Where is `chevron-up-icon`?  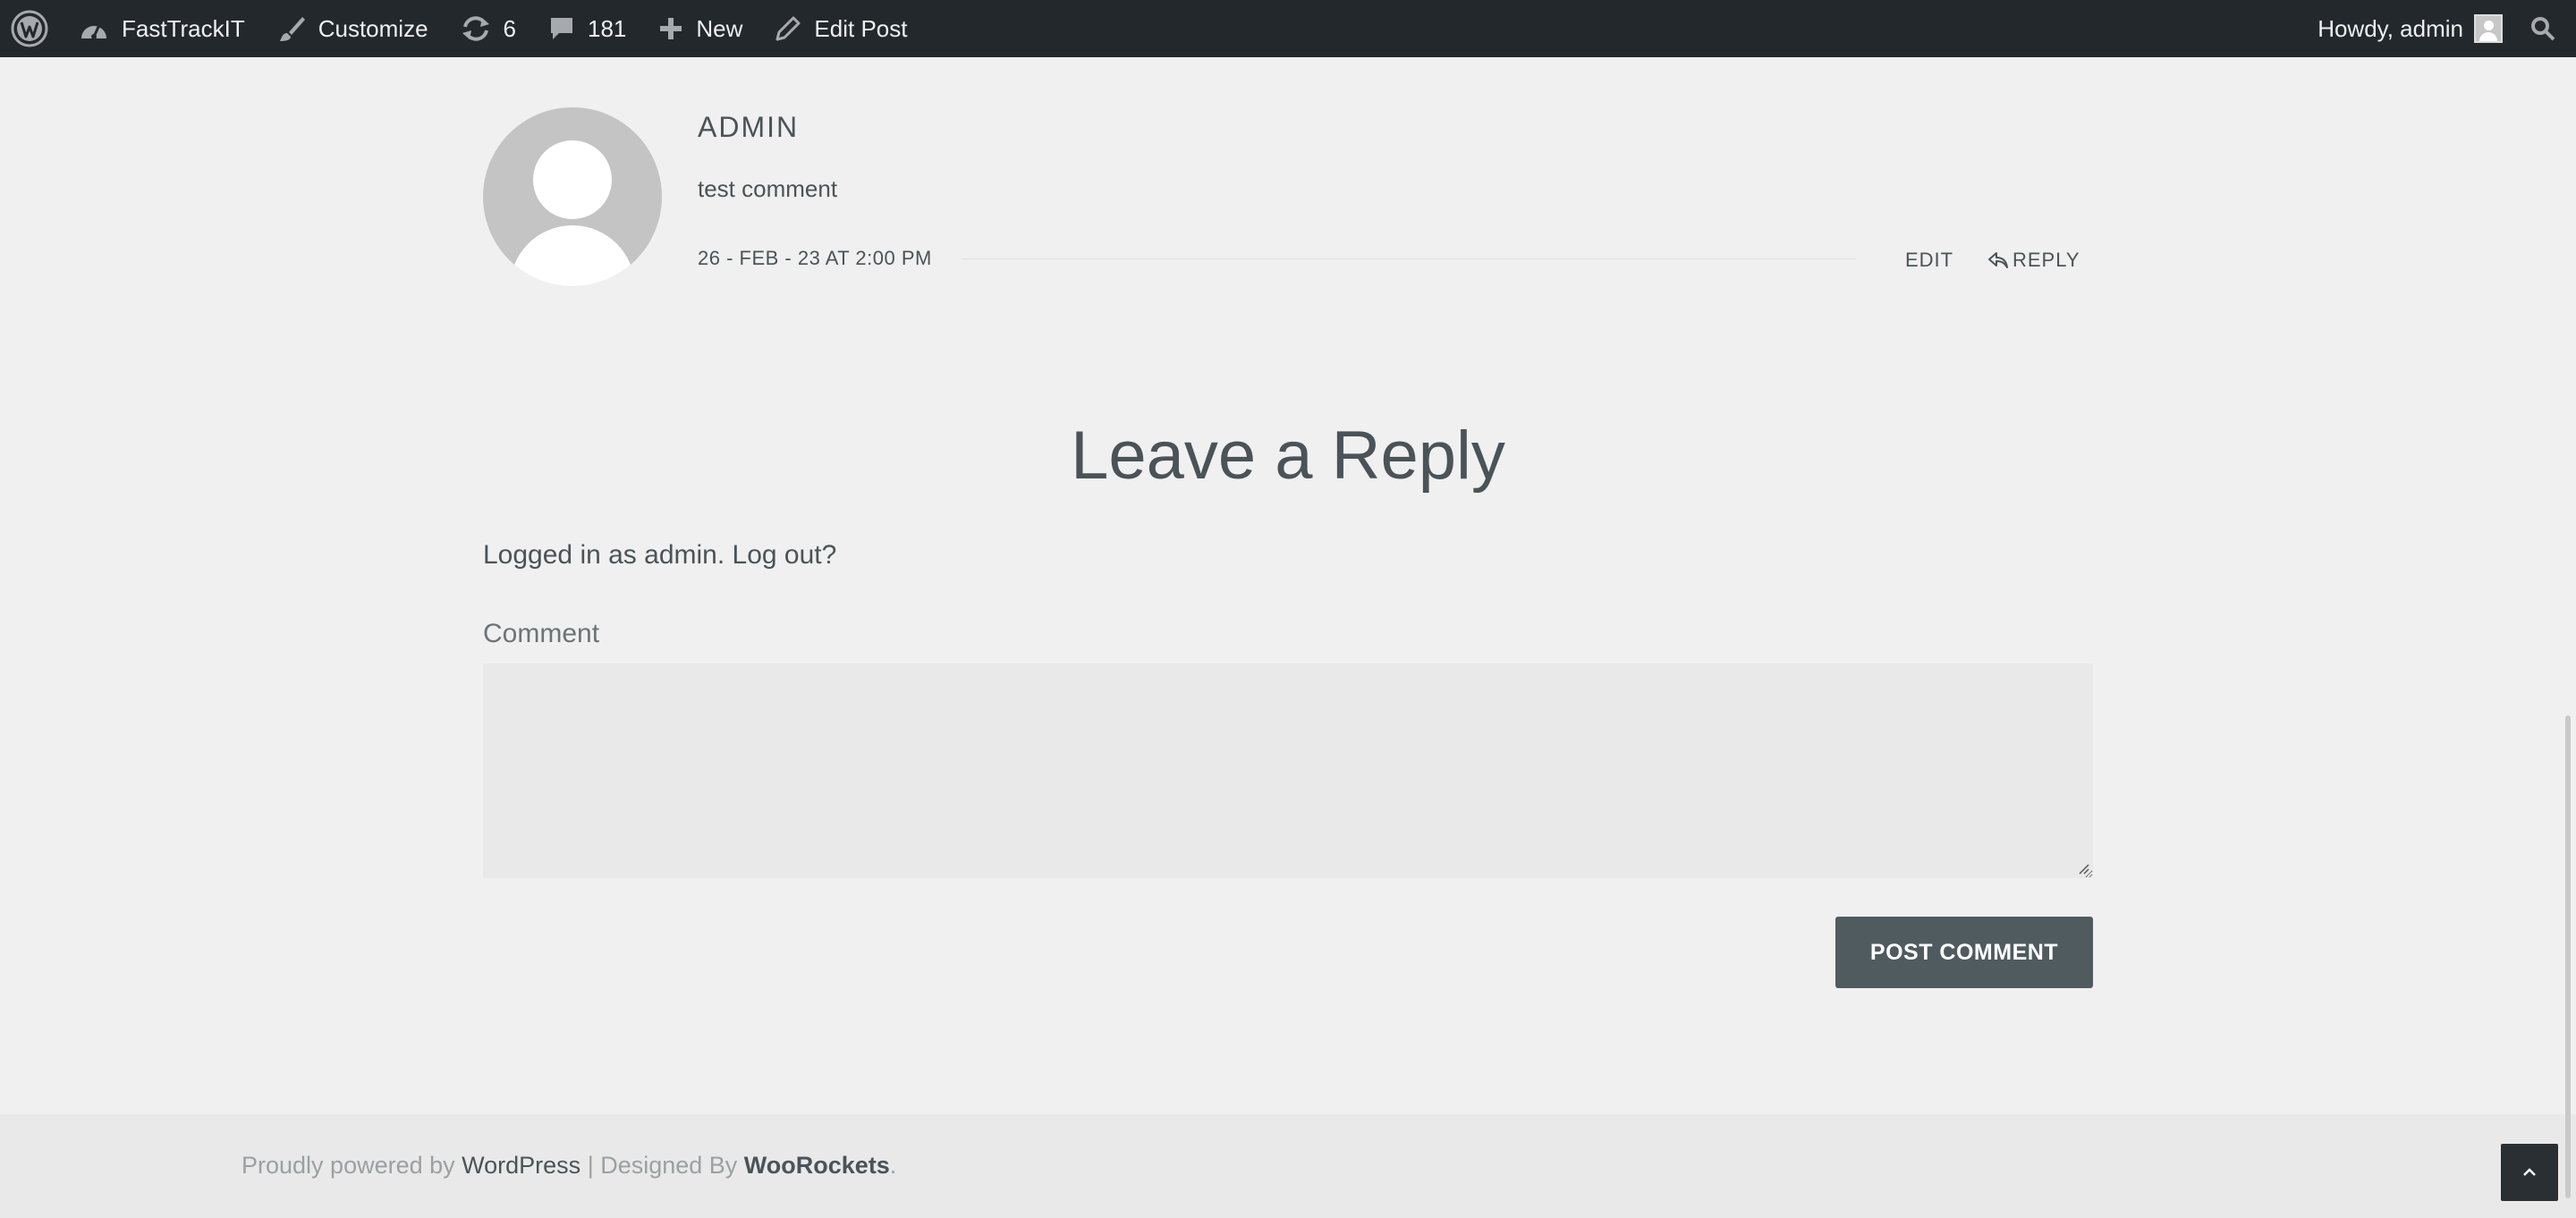 chevron-up-icon is located at coordinates (2529, 1172).